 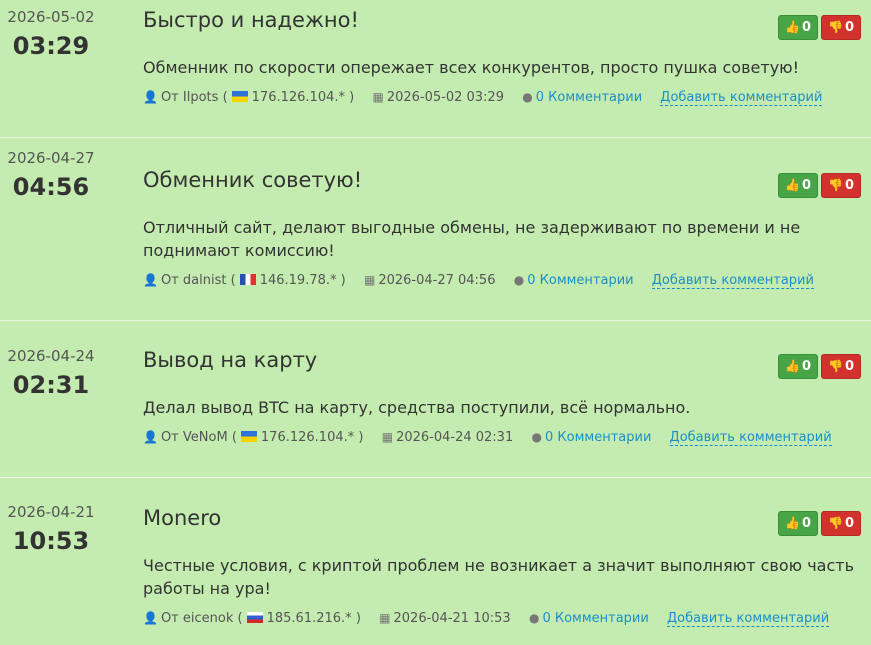 I want to click on review-title: Вывод на карту, so click(x=230, y=360).